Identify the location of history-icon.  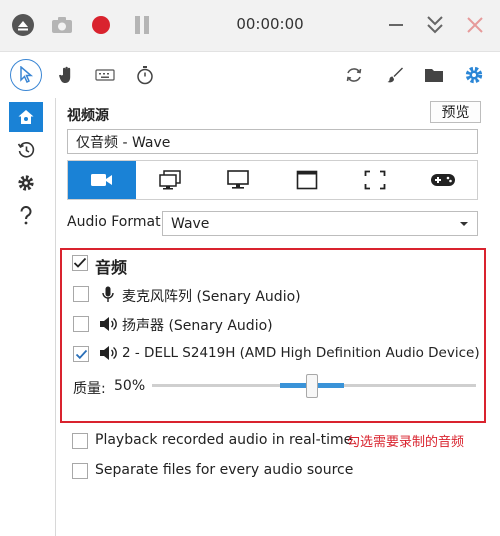
(26, 150).